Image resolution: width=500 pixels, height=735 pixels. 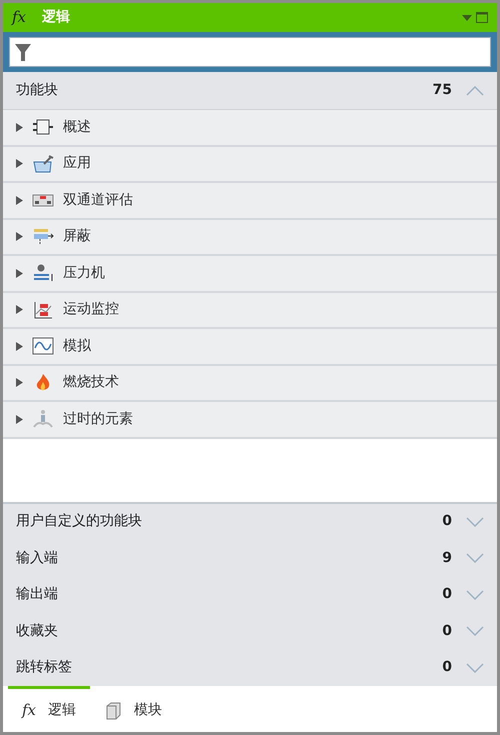 I want to click on item-label: 运动监控, so click(x=91, y=310).